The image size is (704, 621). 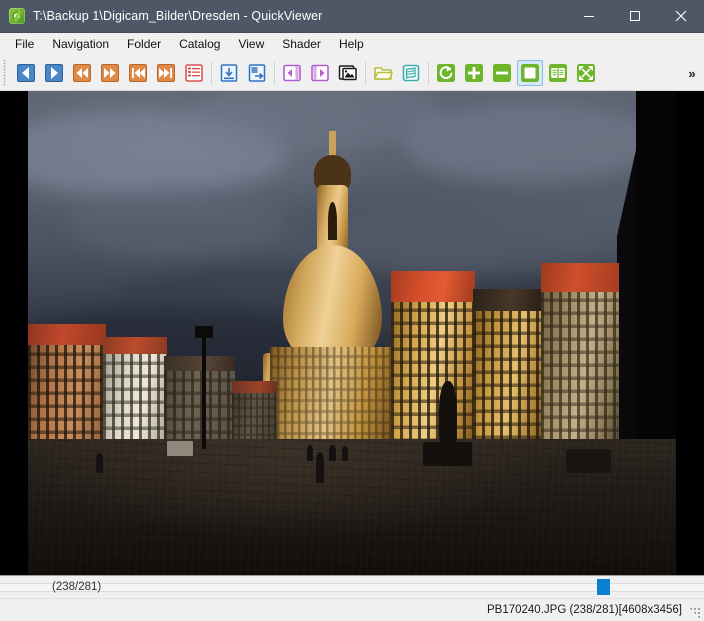 What do you see at coordinates (77, 587) in the screenshot?
I see `page-position-label: (238/281)` at bounding box center [77, 587].